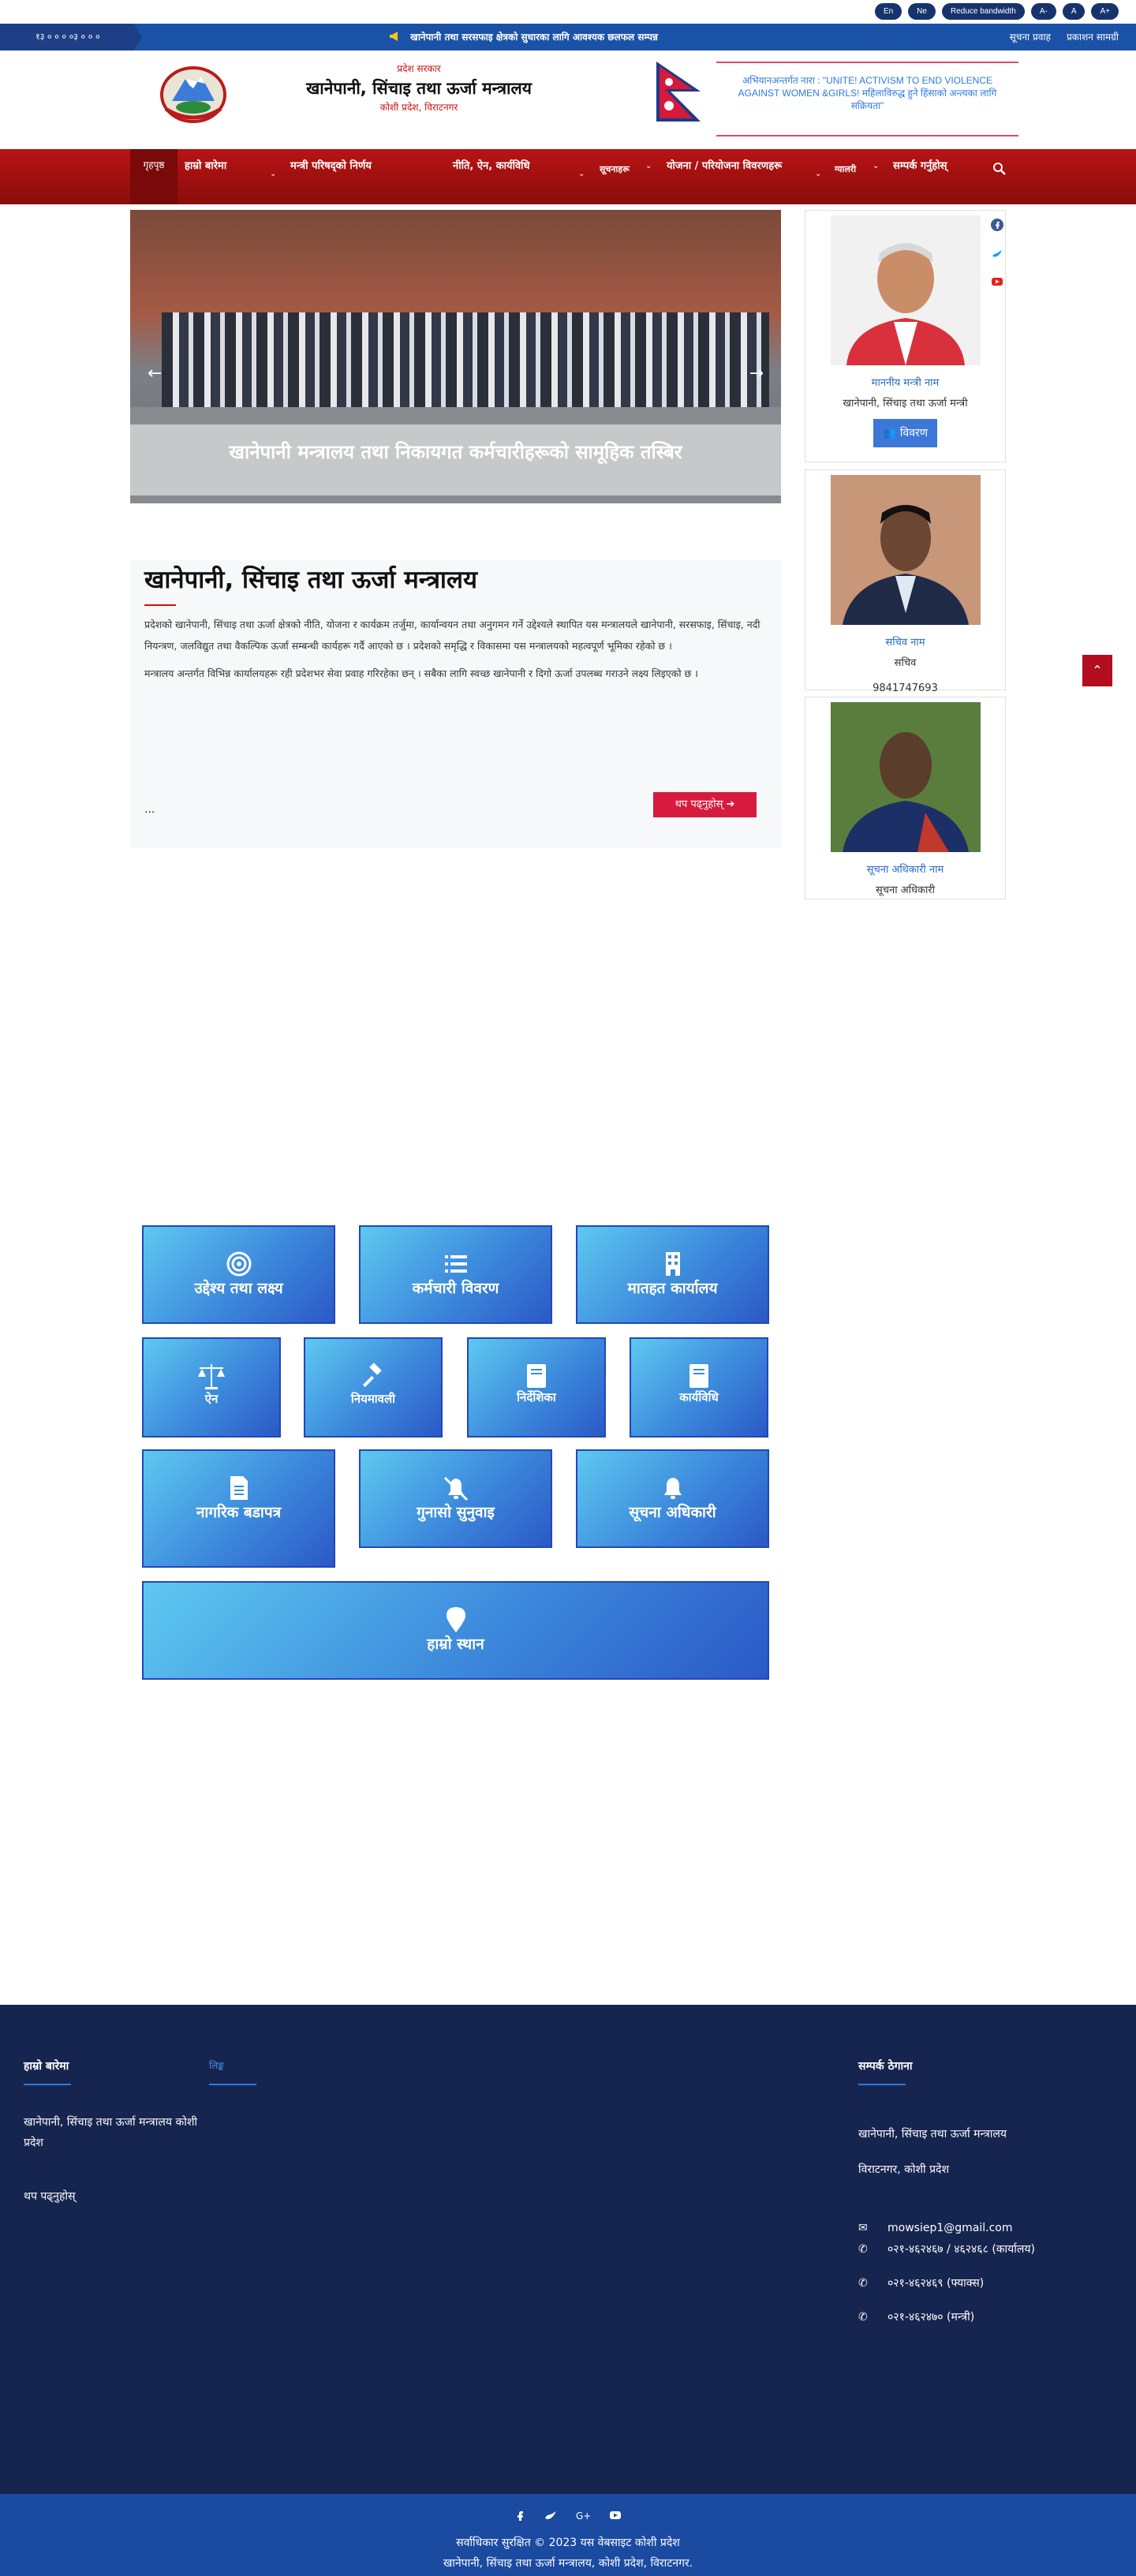  What do you see at coordinates (905, 641) in the screenshot?
I see `official-name: सचिव नाम` at bounding box center [905, 641].